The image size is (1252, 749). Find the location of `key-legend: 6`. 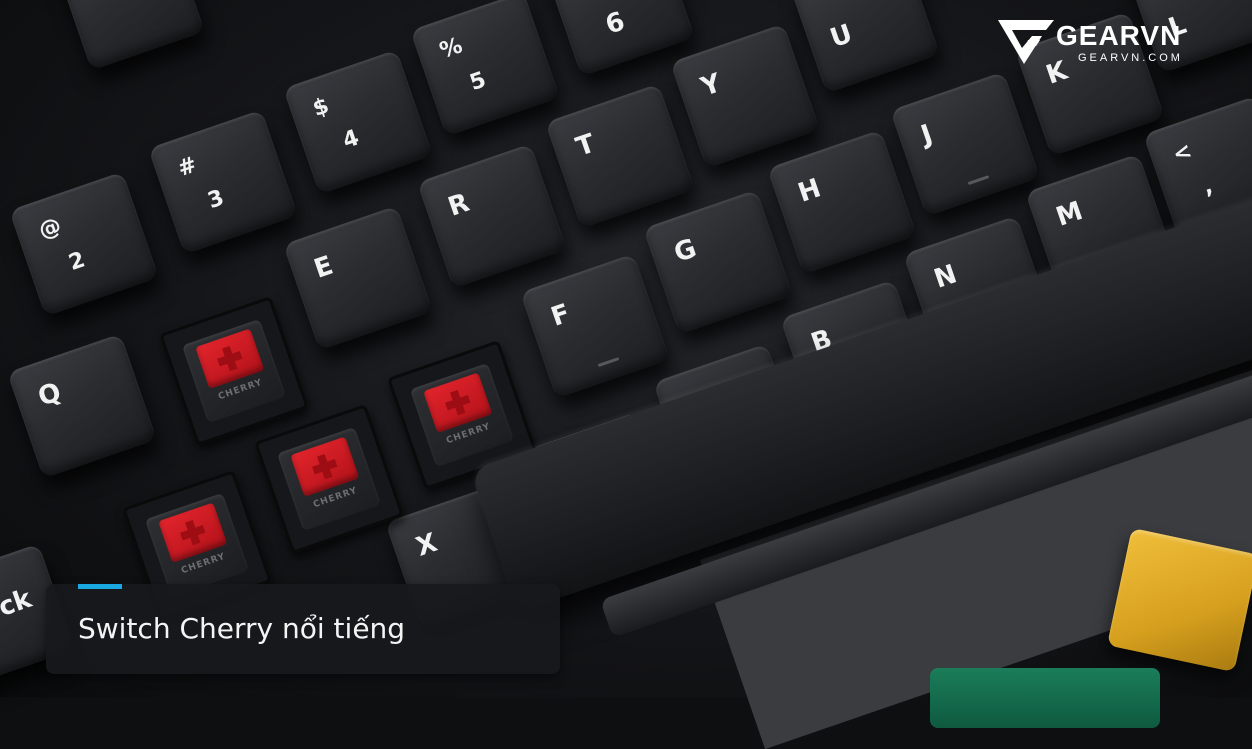

key-legend: 6 is located at coordinates (615, 23).